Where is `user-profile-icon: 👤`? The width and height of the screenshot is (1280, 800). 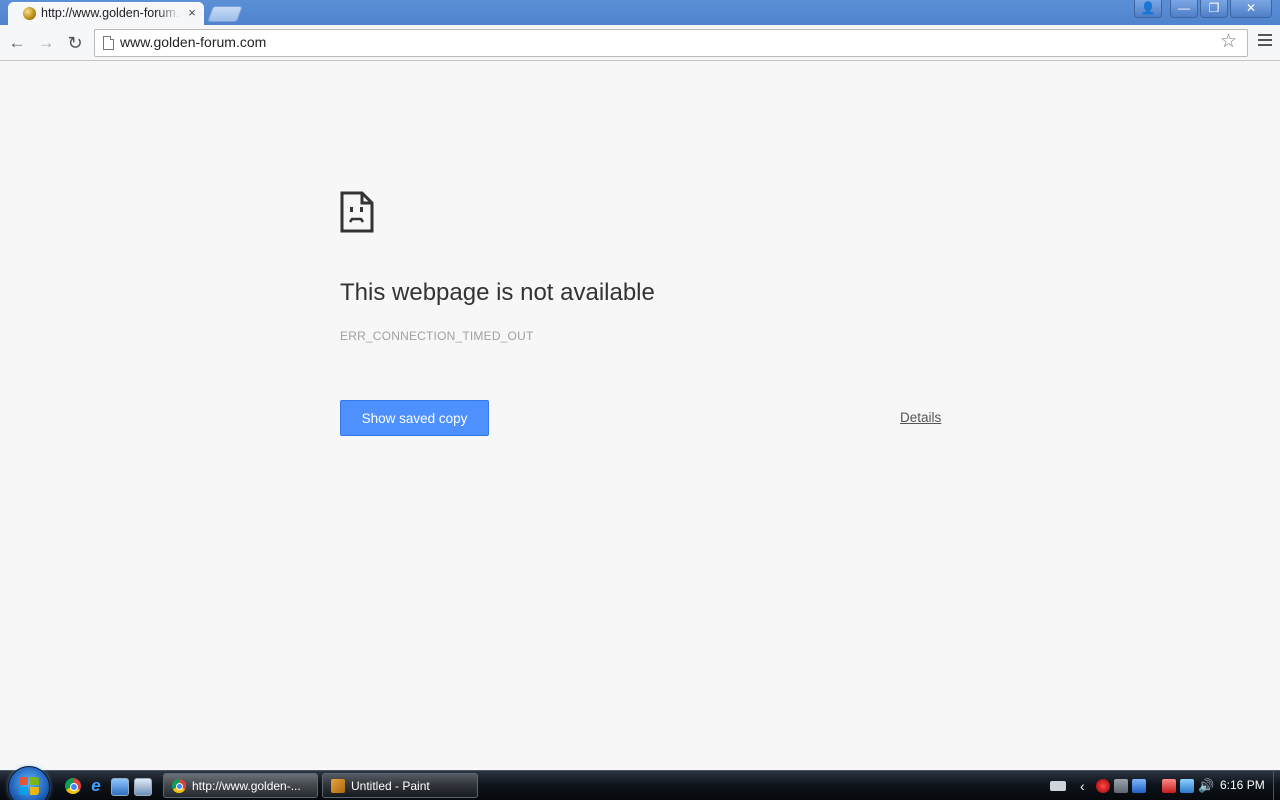
user-profile-icon: 👤 is located at coordinates (1148, 9).